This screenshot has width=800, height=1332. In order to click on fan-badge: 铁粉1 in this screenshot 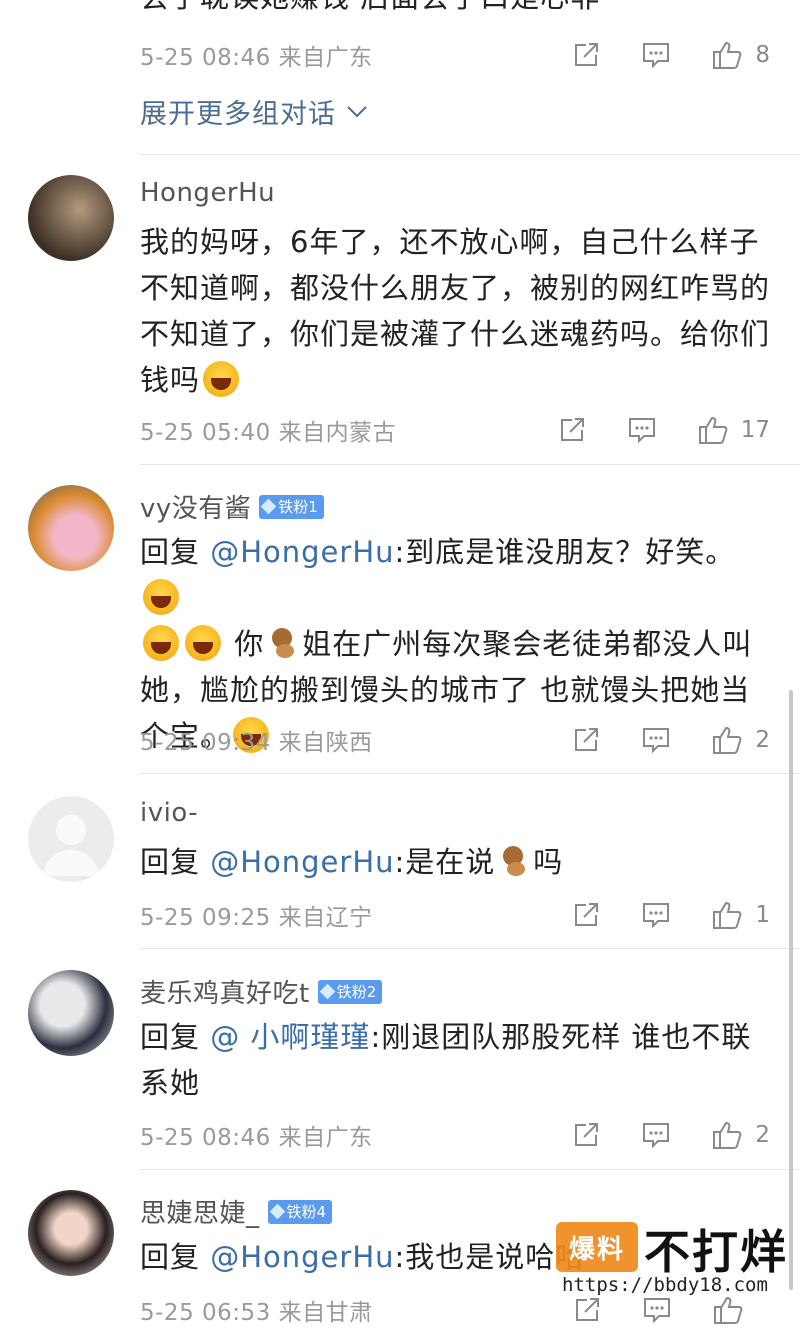, I will do `click(291, 506)`.